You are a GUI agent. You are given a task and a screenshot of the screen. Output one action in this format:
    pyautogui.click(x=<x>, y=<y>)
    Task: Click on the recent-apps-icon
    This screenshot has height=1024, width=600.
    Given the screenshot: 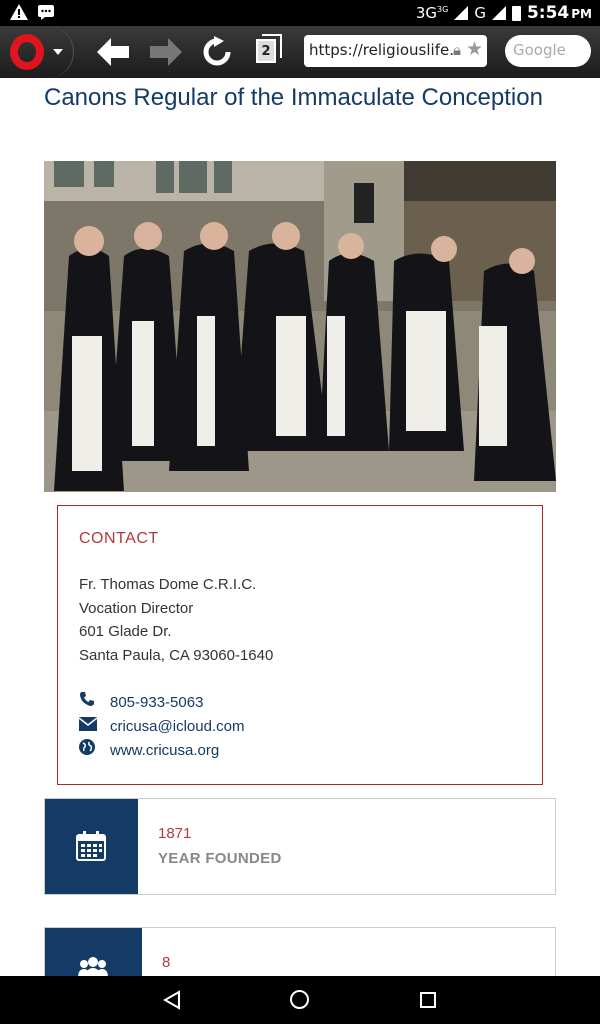 What is the action you would take?
    pyautogui.click(x=428, y=1000)
    